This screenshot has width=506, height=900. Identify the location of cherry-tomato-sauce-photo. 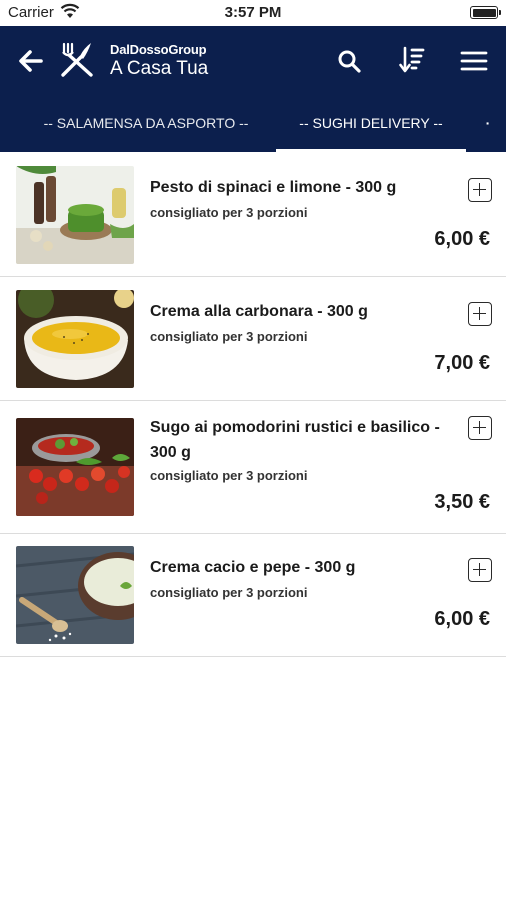
(75, 467).